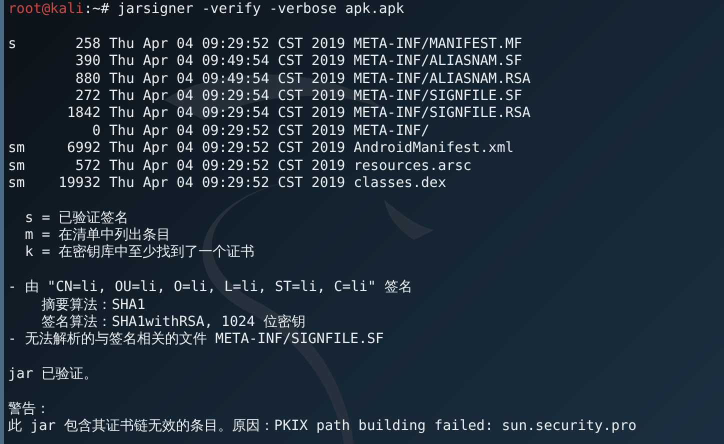 The image size is (724, 444). Describe the element at coordinates (94, 304) in the screenshot. I see `signature-detail: 摘要算法：SHA1` at that location.